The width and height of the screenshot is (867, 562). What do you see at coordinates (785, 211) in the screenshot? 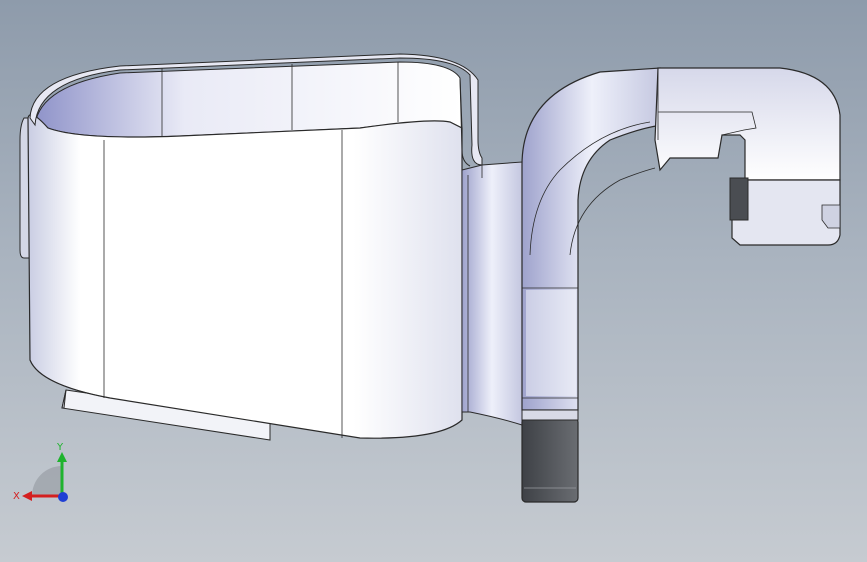
I see `end-block` at bounding box center [785, 211].